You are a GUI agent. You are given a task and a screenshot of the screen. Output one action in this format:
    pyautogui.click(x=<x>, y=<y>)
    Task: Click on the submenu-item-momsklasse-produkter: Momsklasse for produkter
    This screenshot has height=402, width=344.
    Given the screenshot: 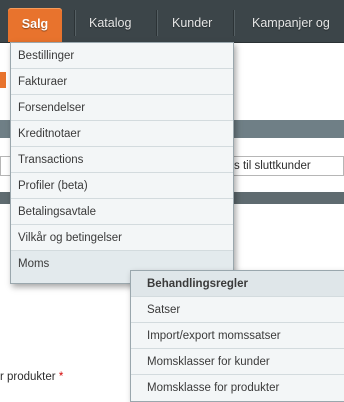 What is the action you would take?
    pyautogui.click(x=237, y=388)
    